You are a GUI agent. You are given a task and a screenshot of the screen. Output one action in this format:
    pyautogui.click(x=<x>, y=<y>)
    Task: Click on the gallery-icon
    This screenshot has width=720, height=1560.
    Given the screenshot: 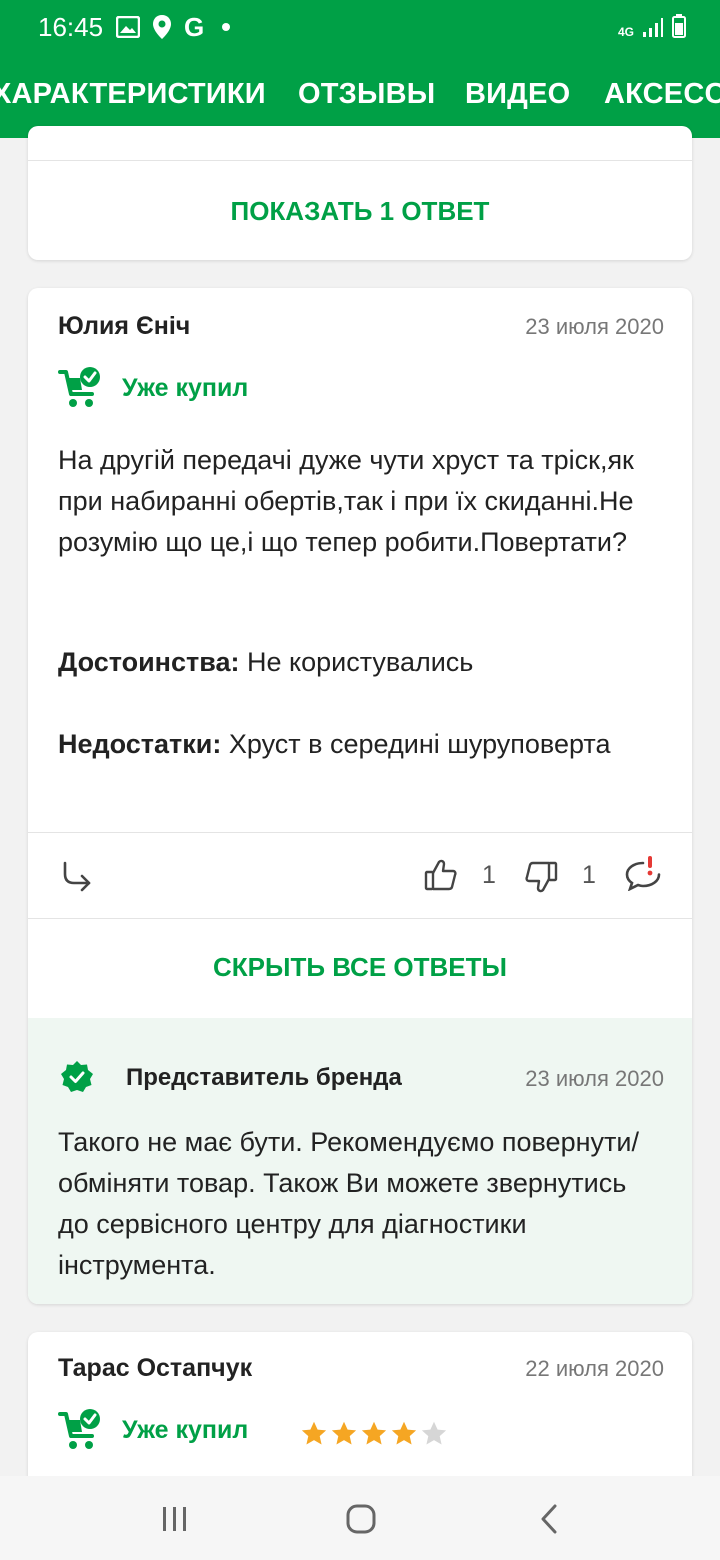 What is the action you would take?
    pyautogui.click(x=128, y=27)
    